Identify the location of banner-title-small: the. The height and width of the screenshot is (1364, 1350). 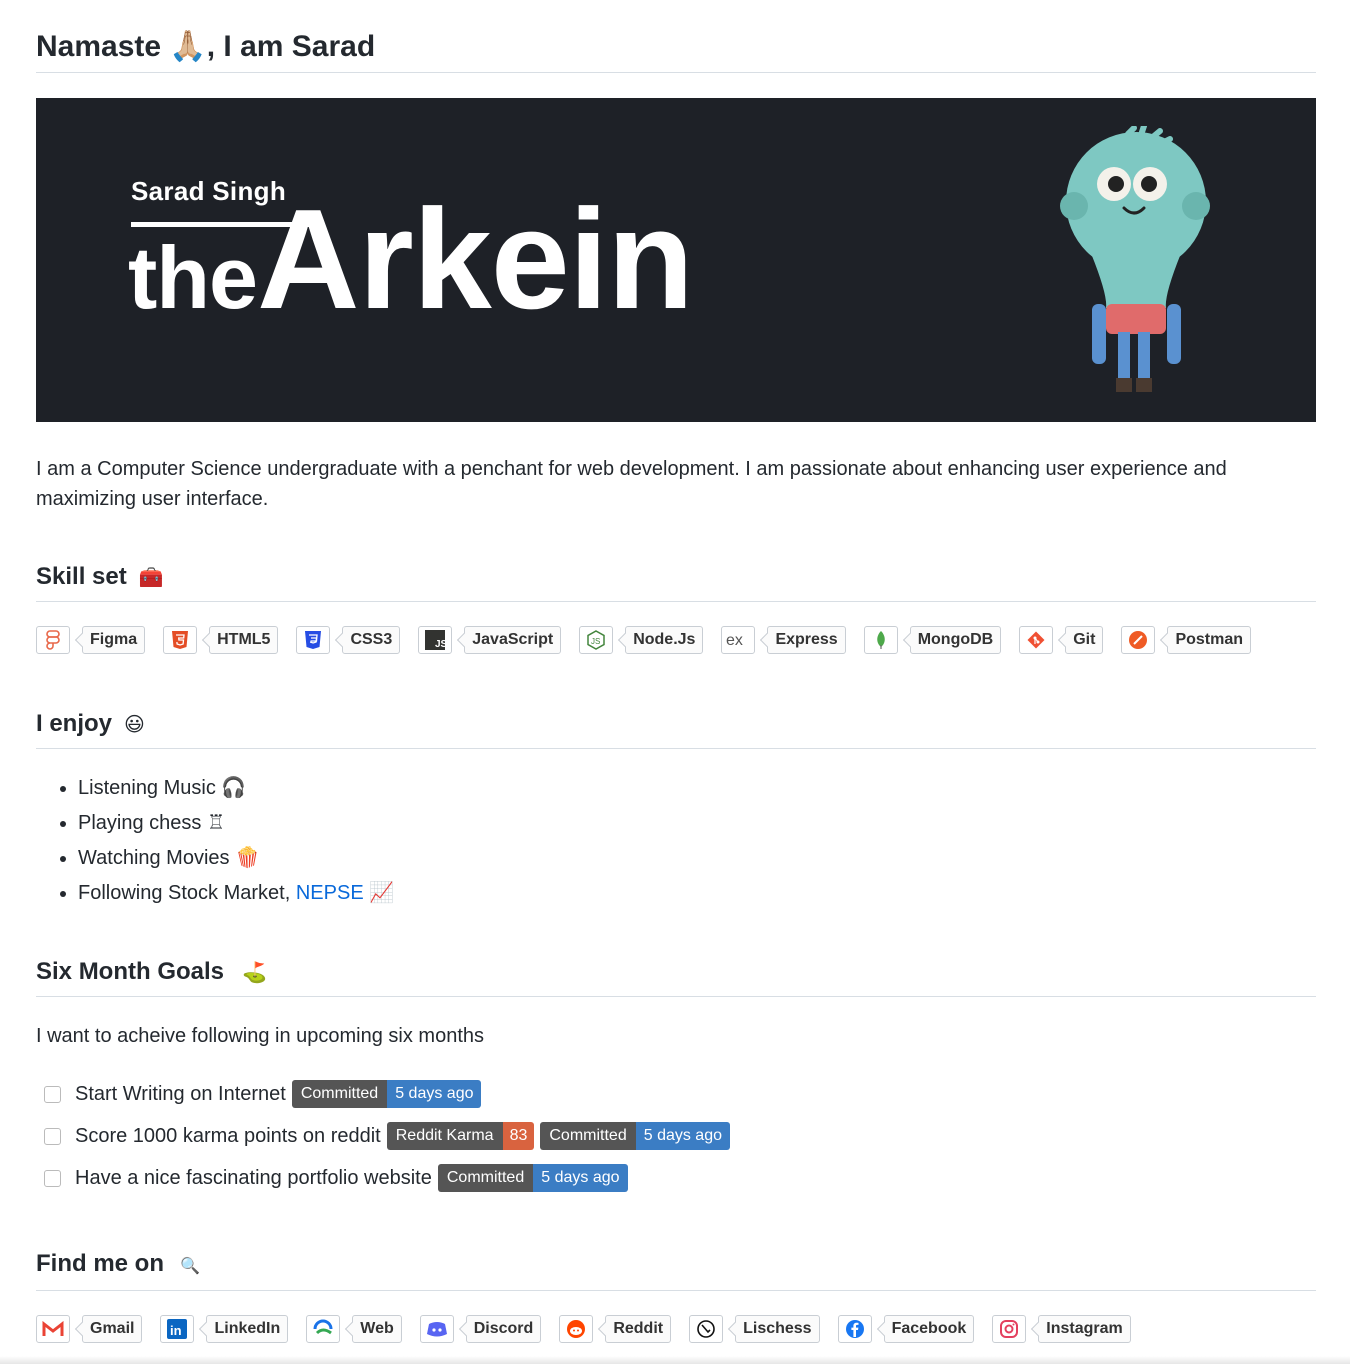
(193, 277).